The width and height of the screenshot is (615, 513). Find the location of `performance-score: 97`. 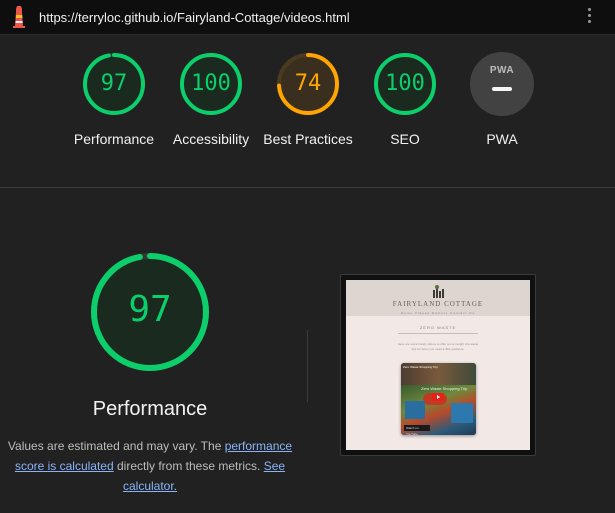

performance-score: 97 is located at coordinates (114, 83).